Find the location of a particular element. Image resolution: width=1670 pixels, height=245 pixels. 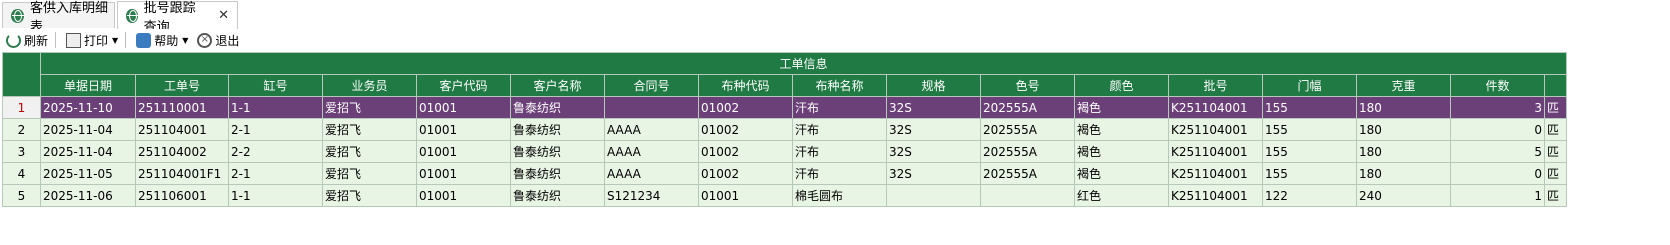

table-cell: 3 is located at coordinates (1497, 107).